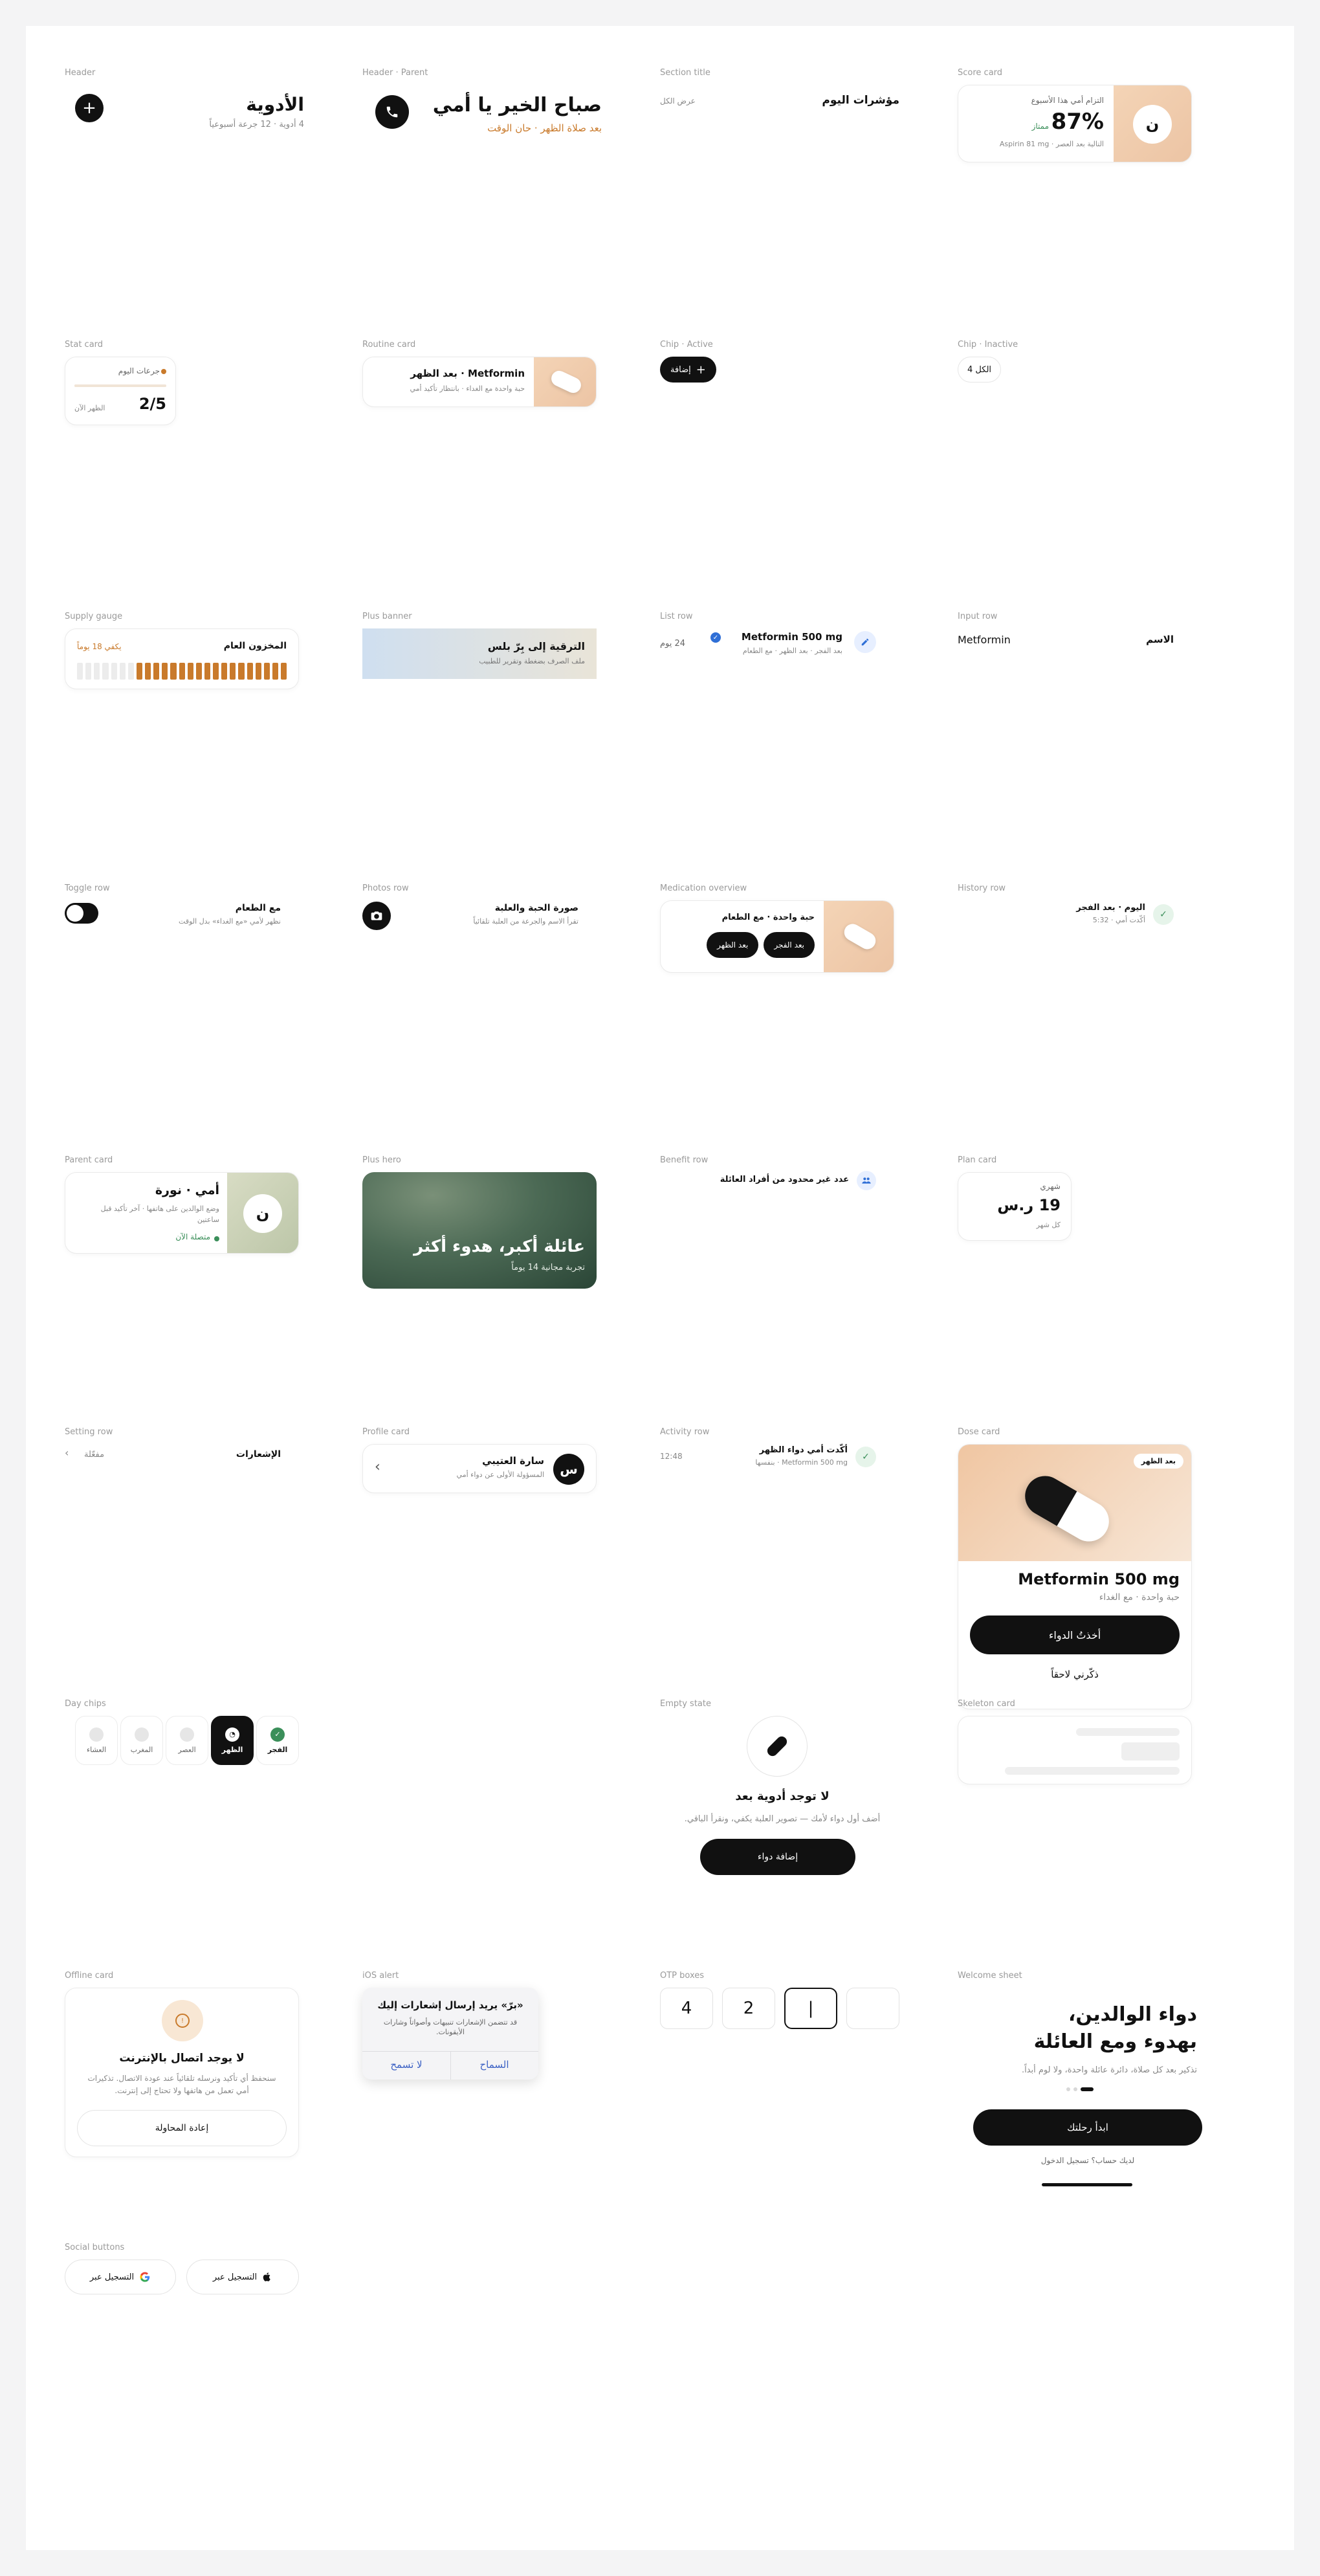 The height and width of the screenshot is (2576, 1320). I want to click on add-medication-button: إضافة دواء, so click(777, 1857).